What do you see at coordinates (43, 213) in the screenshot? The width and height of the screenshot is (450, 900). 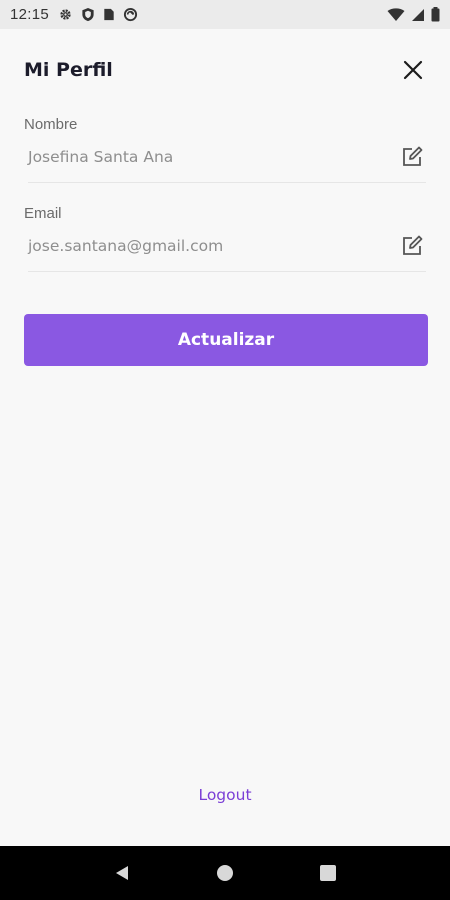 I see `email-label: Email` at bounding box center [43, 213].